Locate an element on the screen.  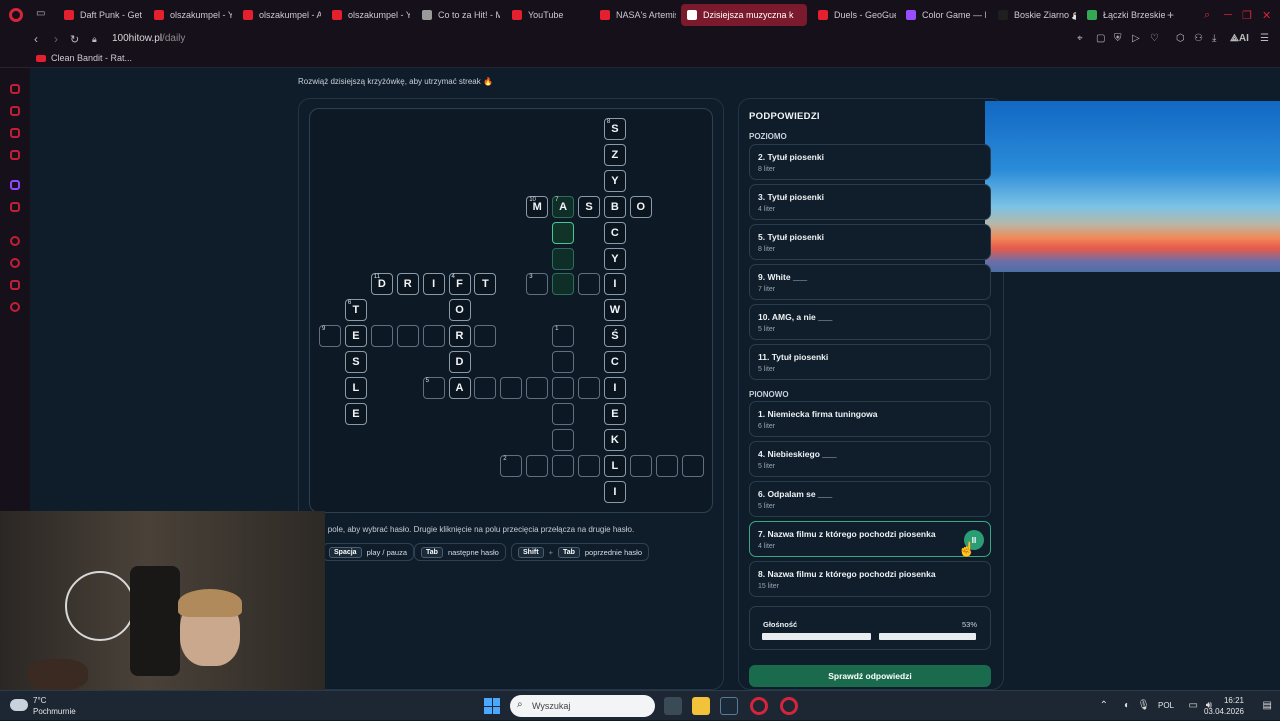
weather-widget: 7°C Pochmurnie is located at coordinates (54, 706).